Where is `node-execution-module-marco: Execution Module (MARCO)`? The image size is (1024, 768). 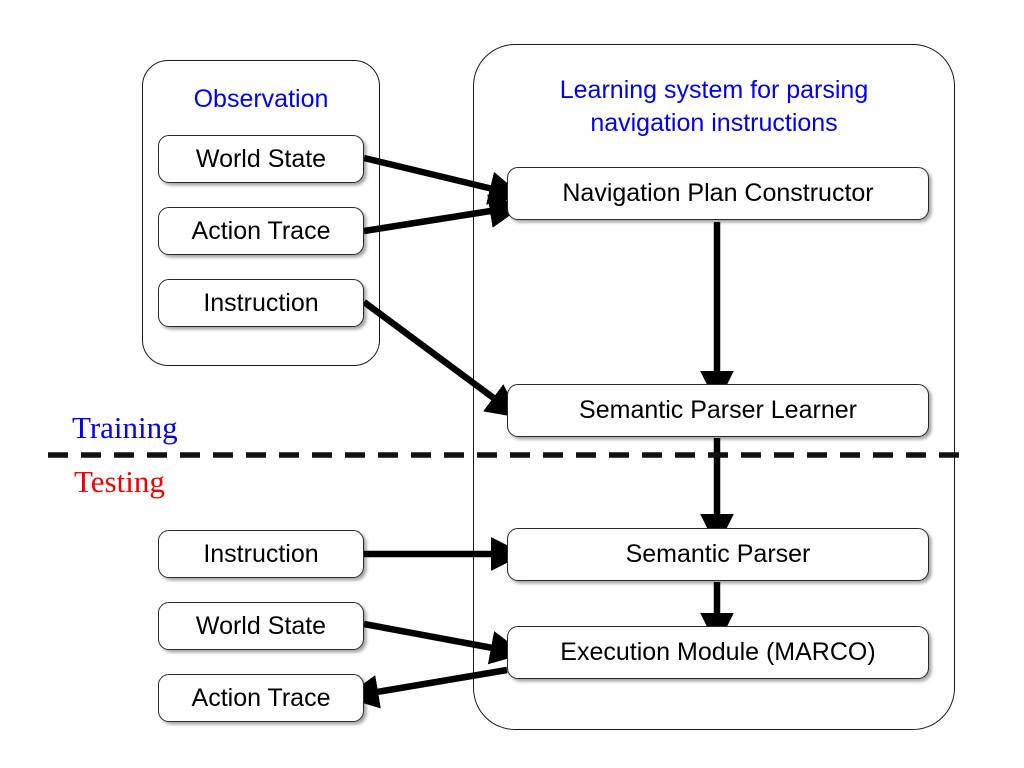
node-execution-module-marco: Execution Module (MARCO) is located at coordinates (718, 652).